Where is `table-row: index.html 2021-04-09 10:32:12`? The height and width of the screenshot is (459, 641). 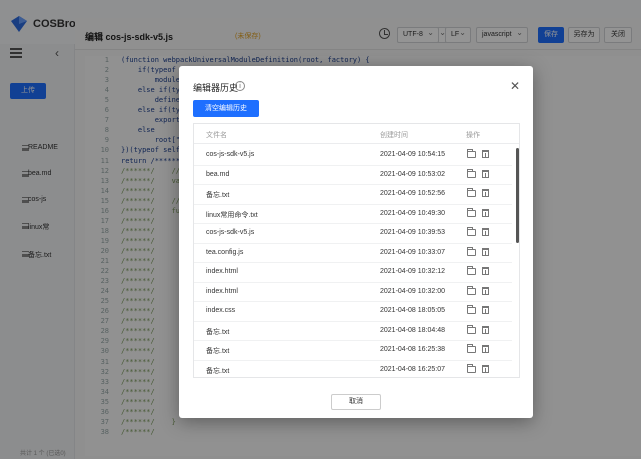
table-row: index.html 2021-04-09 10:32:12 is located at coordinates (353, 273).